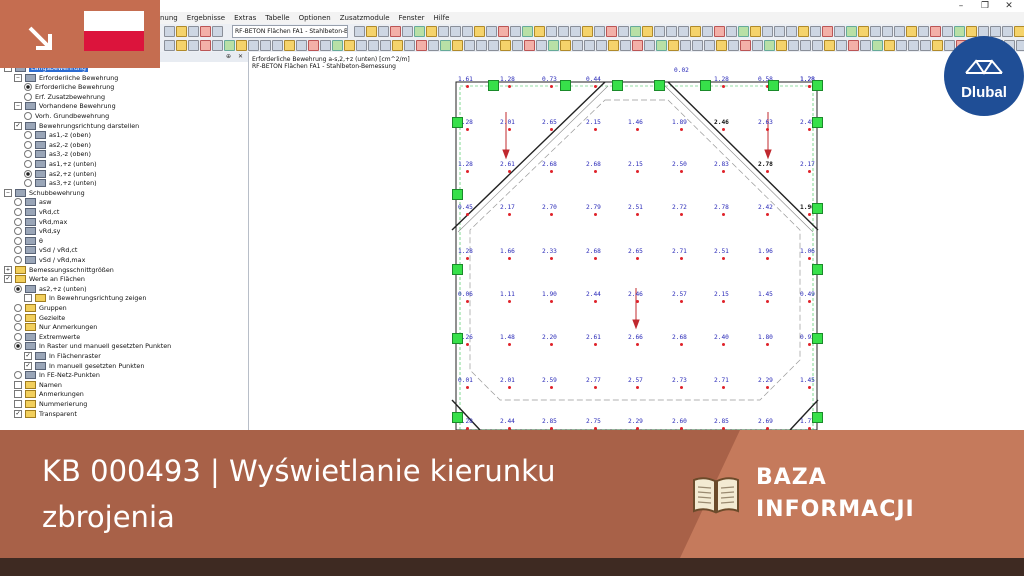 This screenshot has width=1024, height=576. I want to click on result-value: 2.59, so click(549, 380).